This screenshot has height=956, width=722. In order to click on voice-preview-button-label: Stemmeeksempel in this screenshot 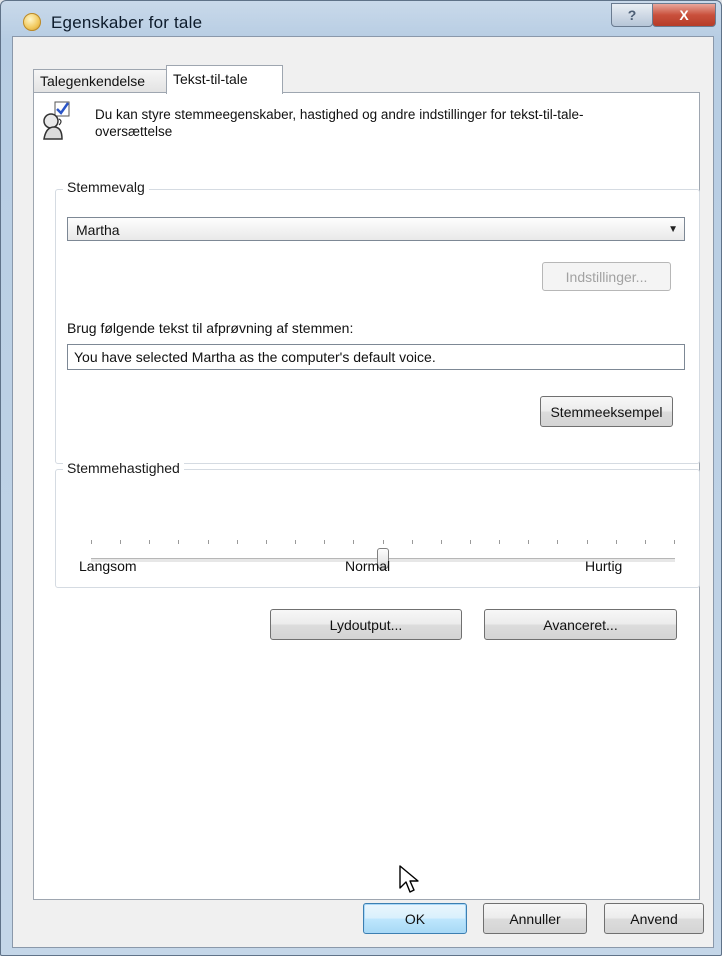, I will do `click(606, 411)`.